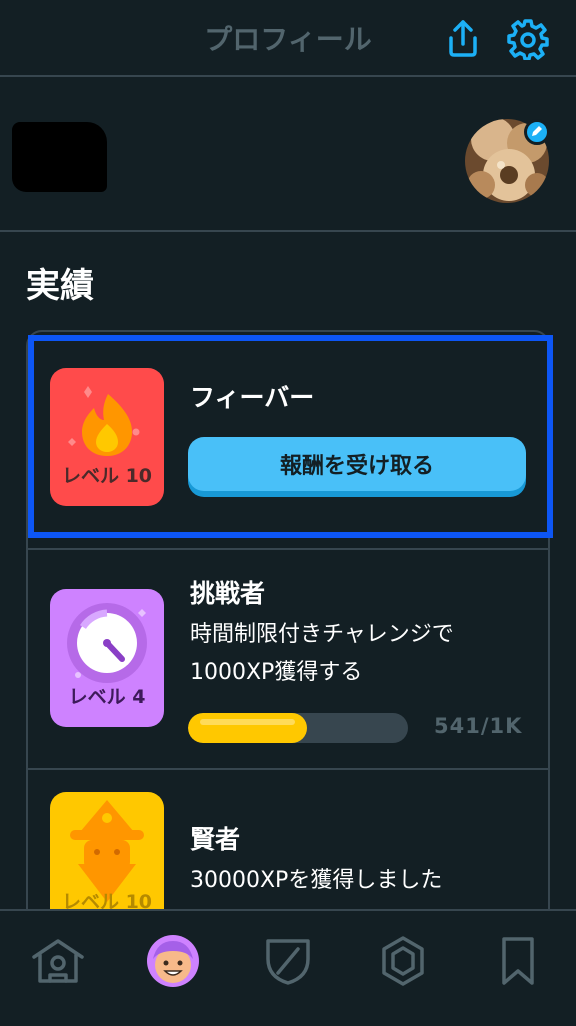 The height and width of the screenshot is (1026, 576). I want to click on progress-fill, so click(248, 728).